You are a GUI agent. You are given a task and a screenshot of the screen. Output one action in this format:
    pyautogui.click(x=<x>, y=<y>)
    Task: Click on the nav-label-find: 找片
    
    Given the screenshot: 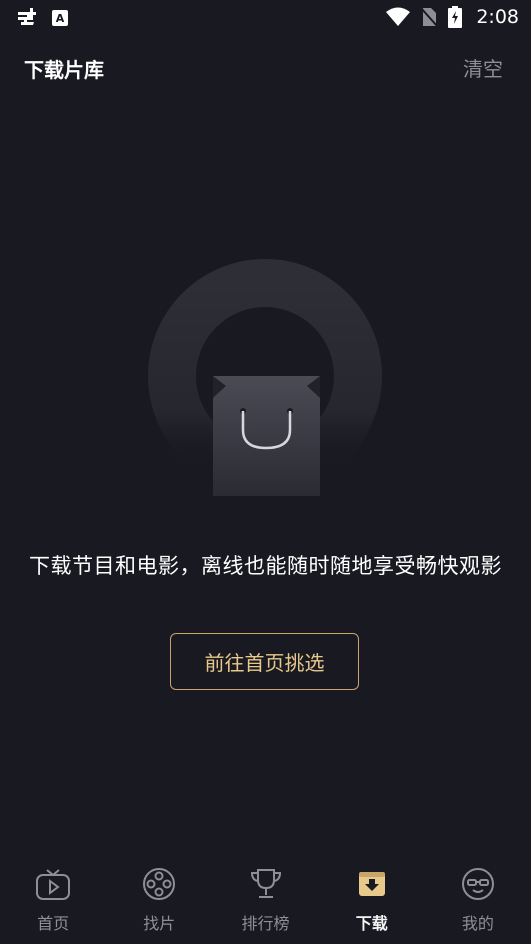 What is the action you would take?
    pyautogui.click(x=159, y=923)
    